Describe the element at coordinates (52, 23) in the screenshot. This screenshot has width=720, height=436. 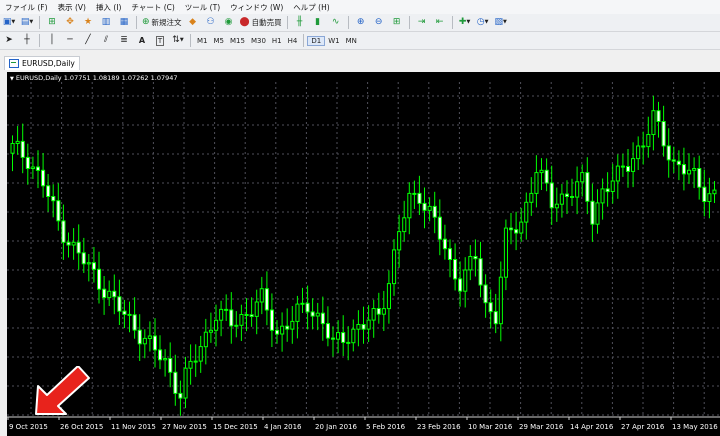
I see `market-watch-button: ⊞` at that location.